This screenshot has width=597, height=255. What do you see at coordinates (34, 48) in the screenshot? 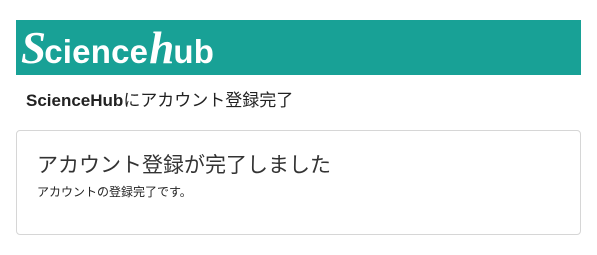
I see `logo-letter-s: S` at bounding box center [34, 48].